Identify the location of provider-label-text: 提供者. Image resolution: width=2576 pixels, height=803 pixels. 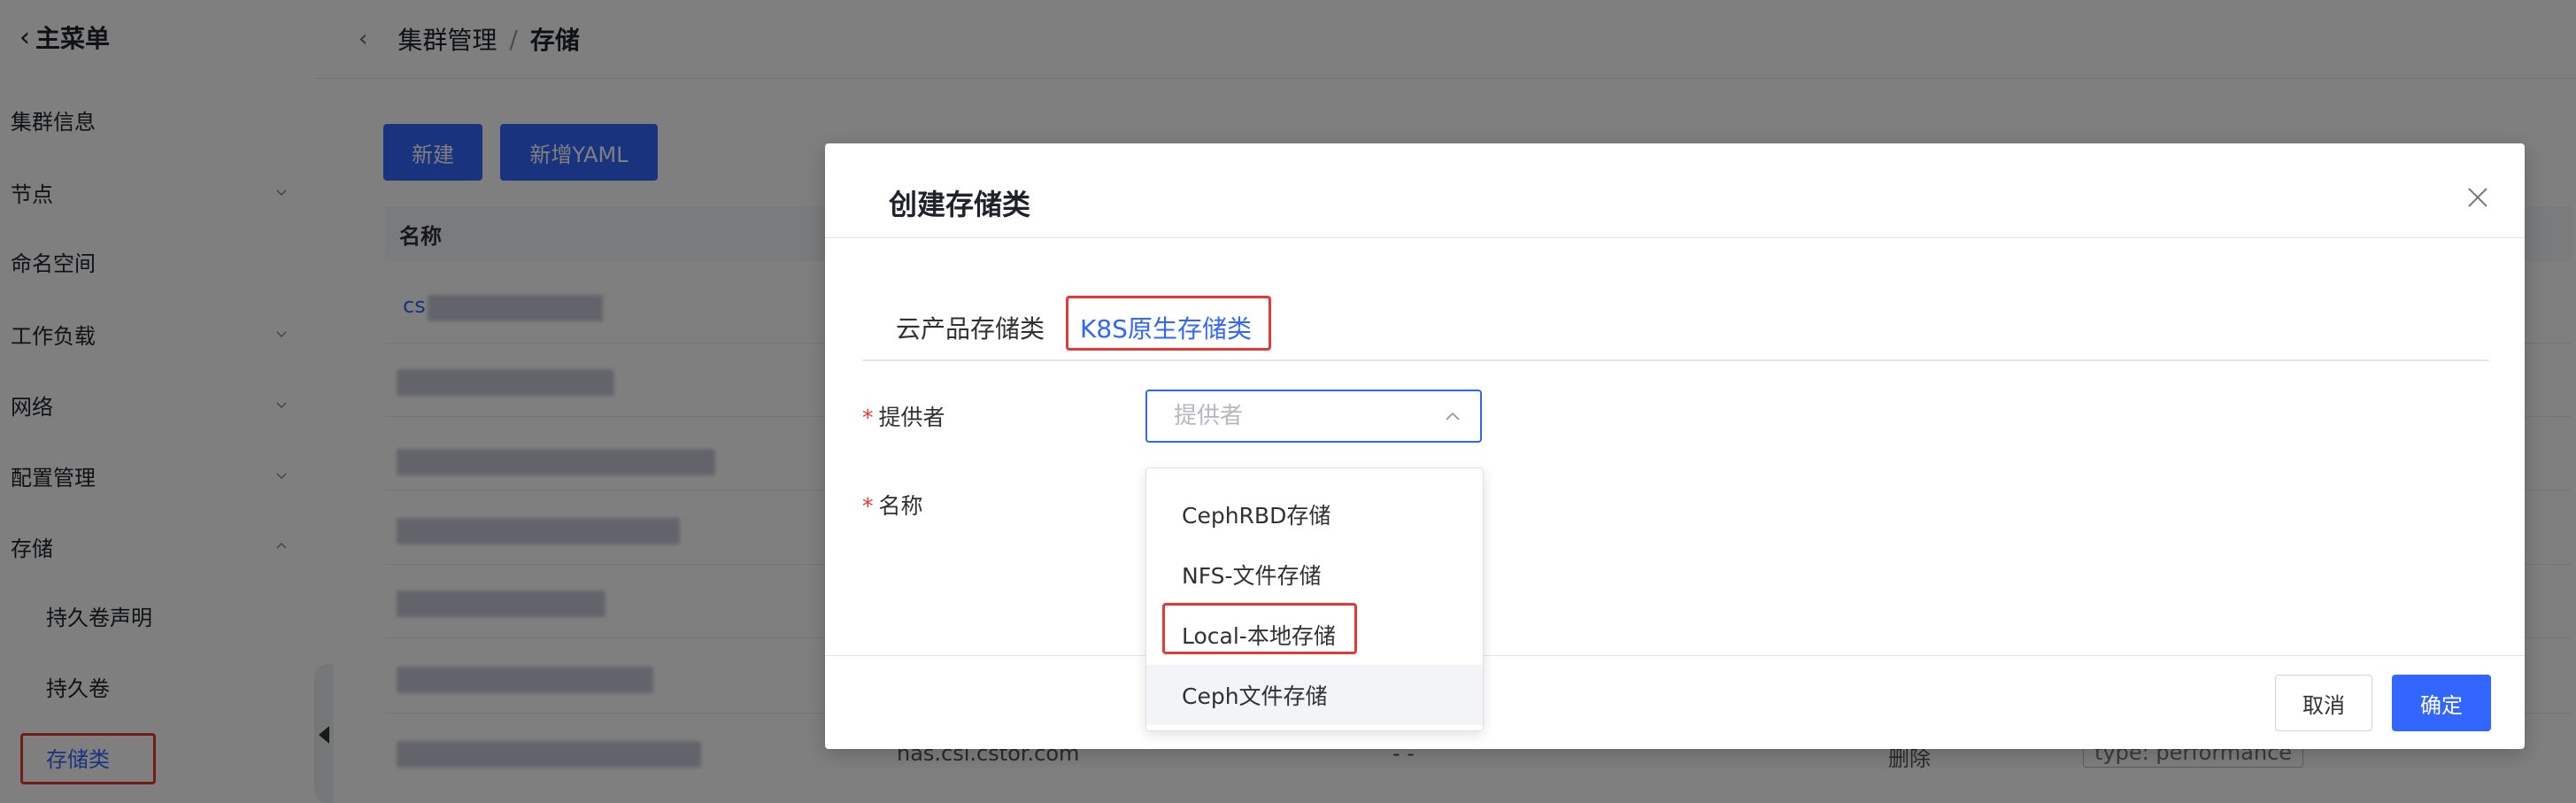
(911, 417).